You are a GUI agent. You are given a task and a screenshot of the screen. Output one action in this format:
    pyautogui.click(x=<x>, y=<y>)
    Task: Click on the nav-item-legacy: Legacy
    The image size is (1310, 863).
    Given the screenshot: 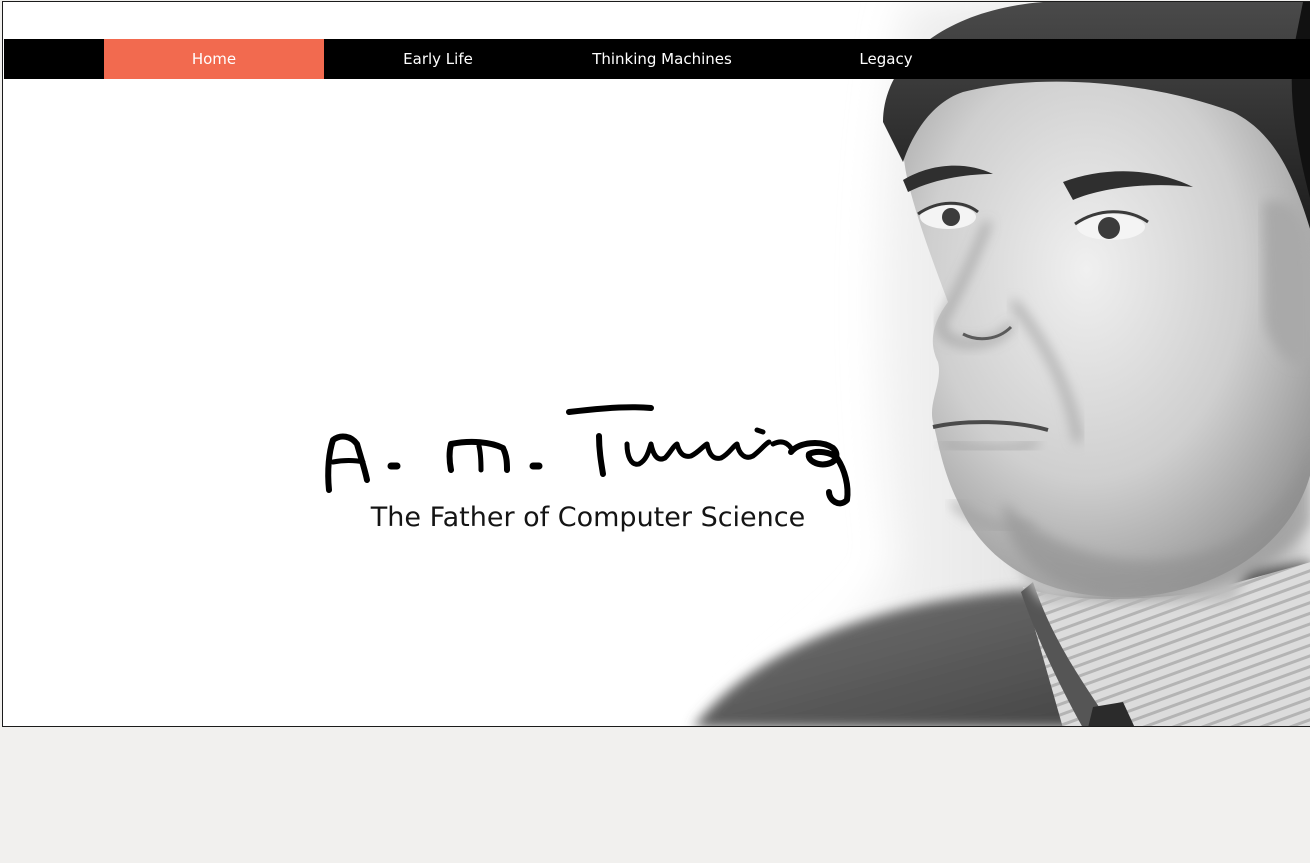 What is the action you would take?
    pyautogui.click(x=886, y=59)
    